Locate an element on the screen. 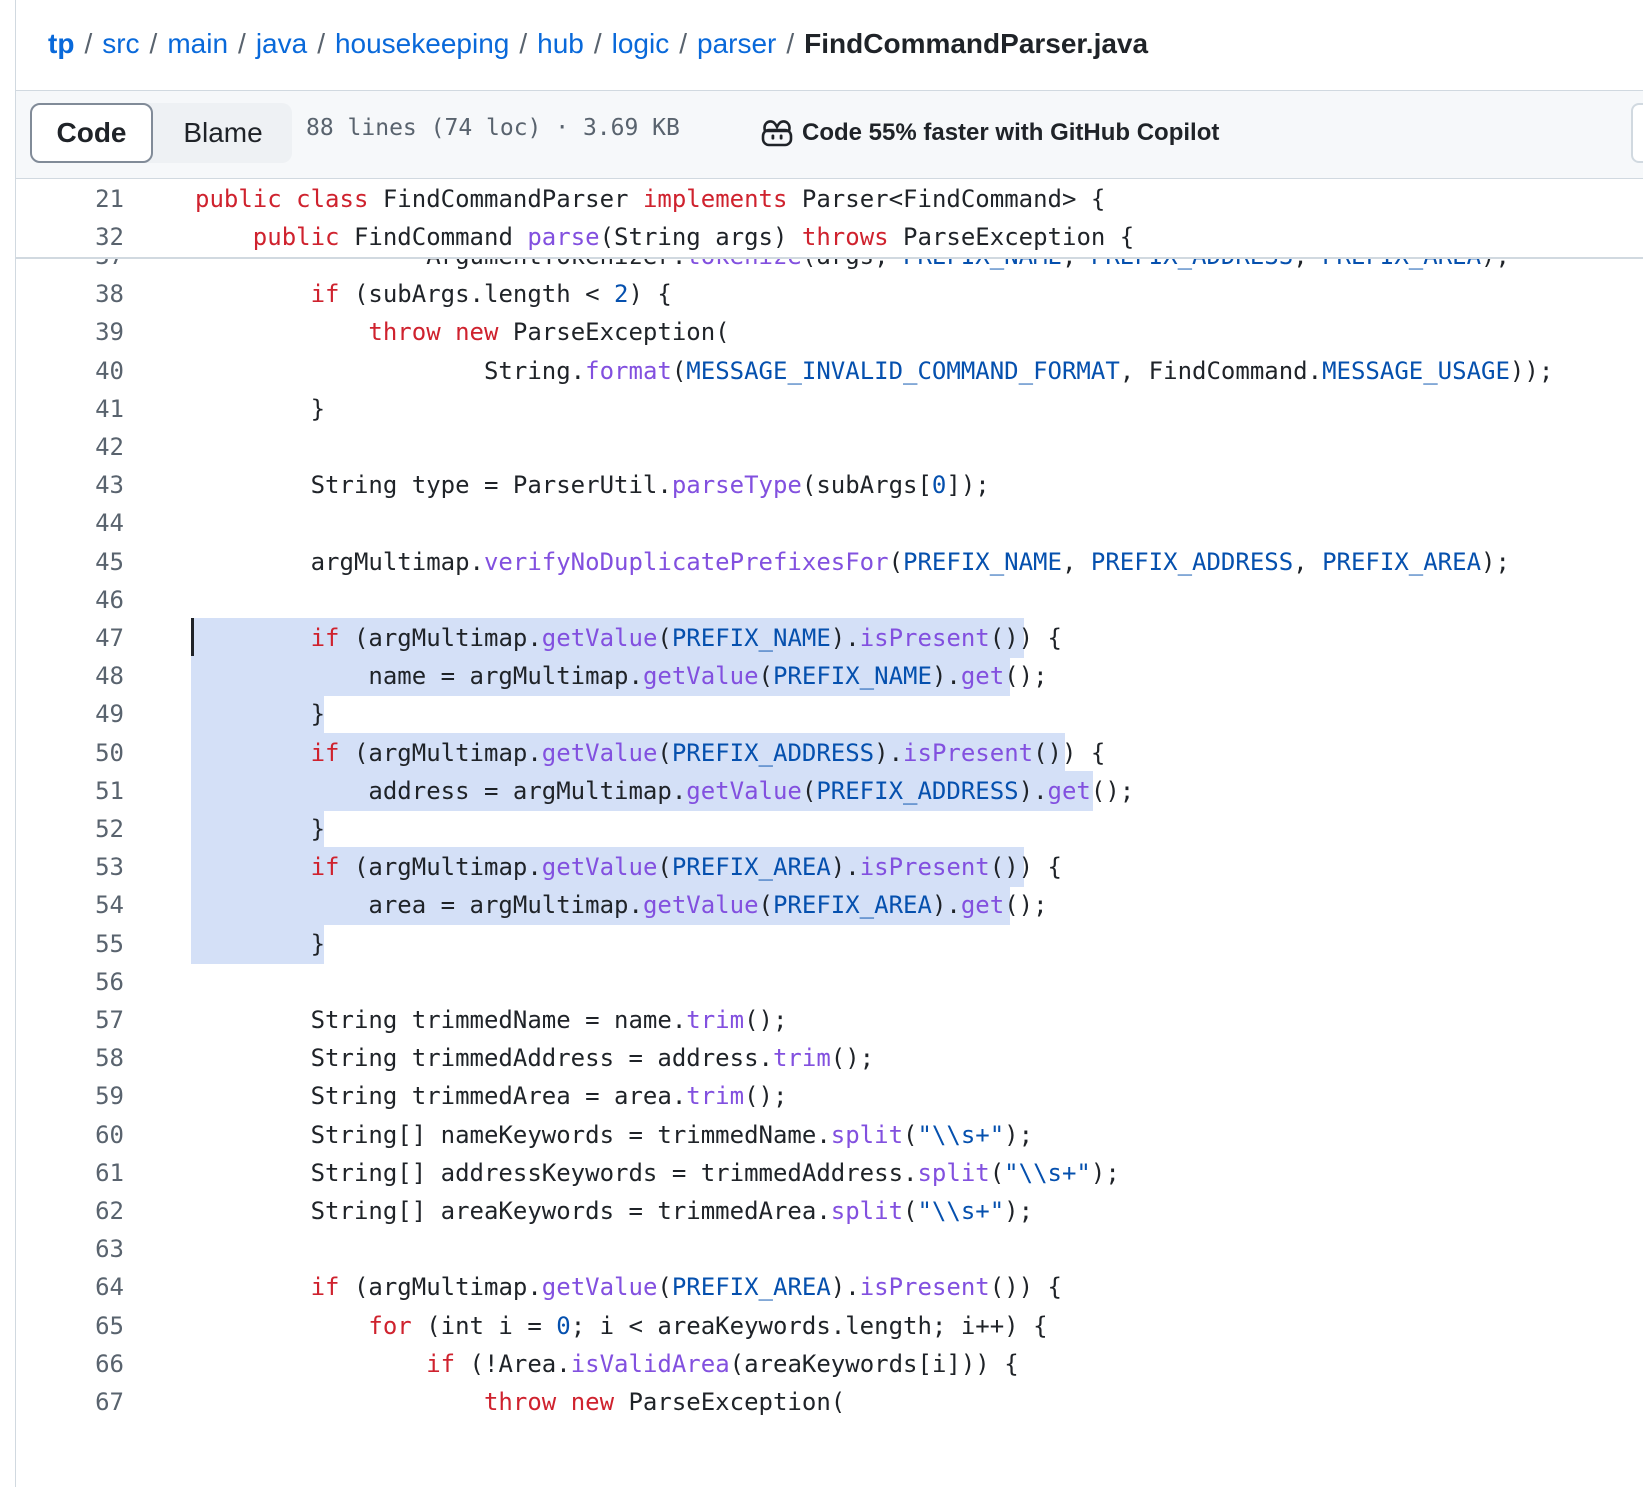  code-token: split is located at coordinates (953, 1172).